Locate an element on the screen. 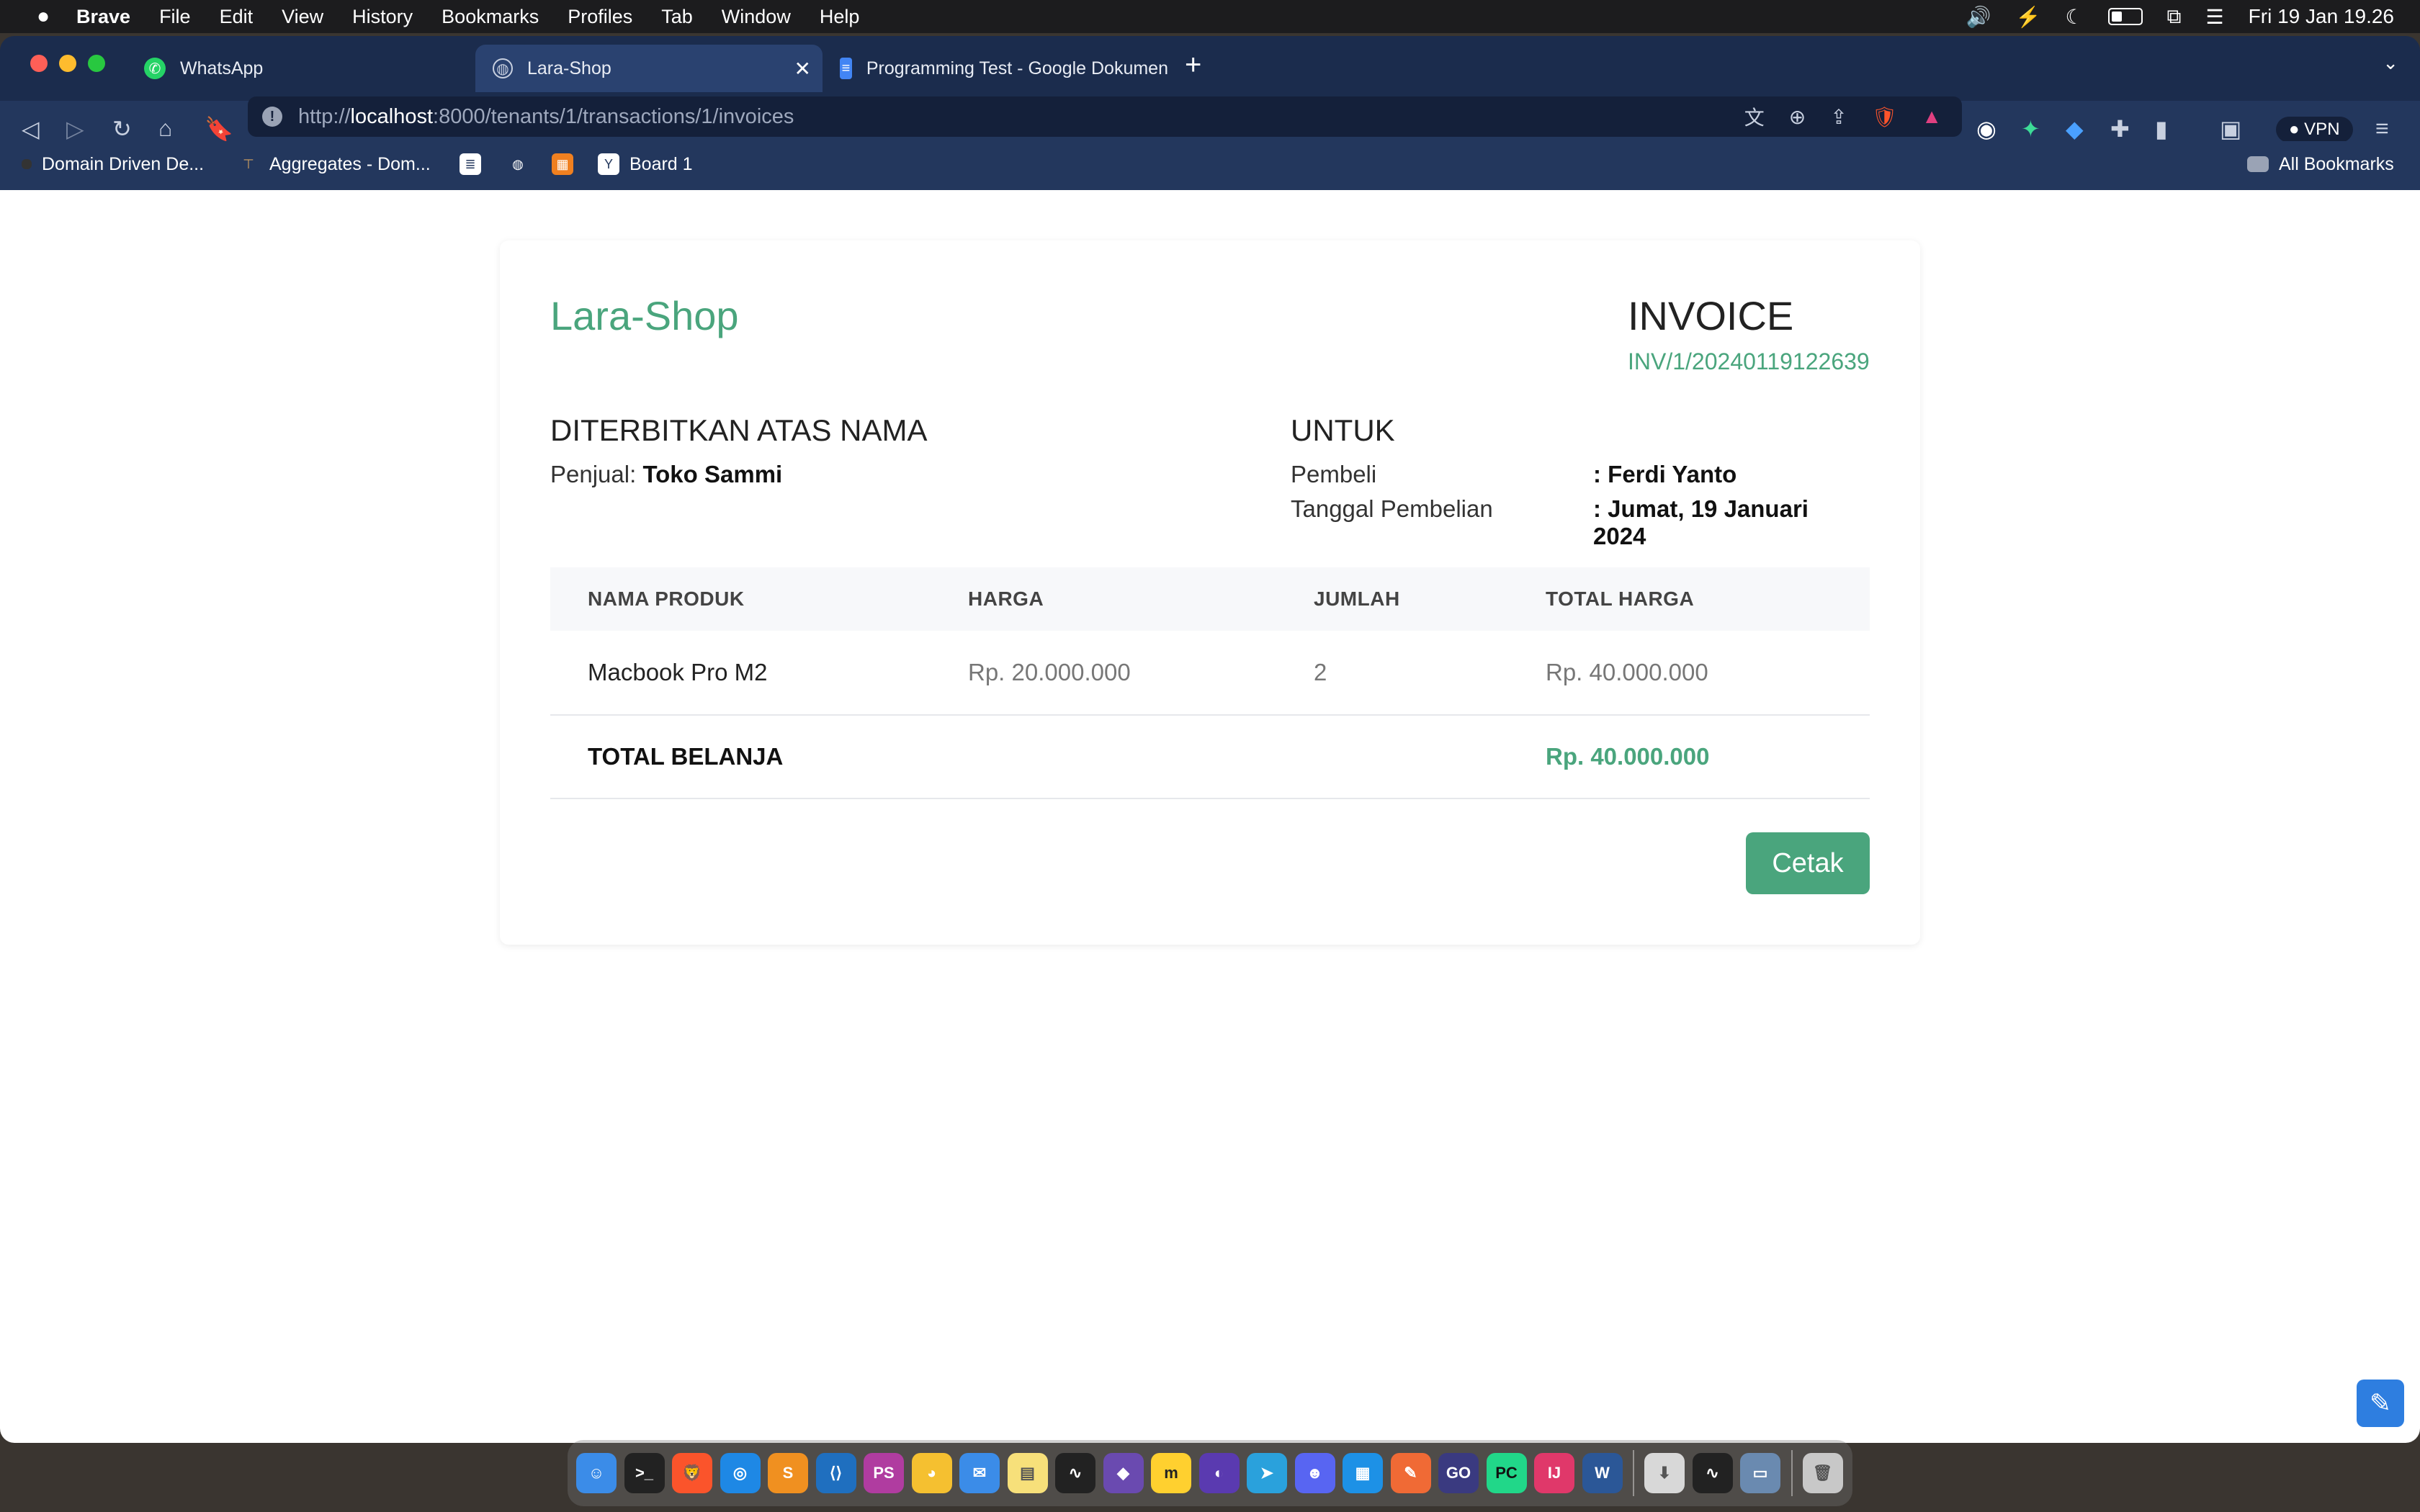 Image resolution: width=2420 pixels, height=1512 pixels. grand-total-value: Rp. 40.000.000 is located at coordinates (1628, 756).